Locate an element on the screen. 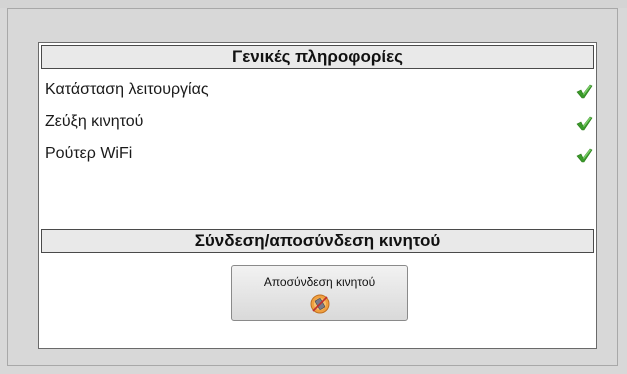 This screenshot has height=374, width=627. status-label-phone-pairing: Ζεύξη κινητού is located at coordinates (94, 121).